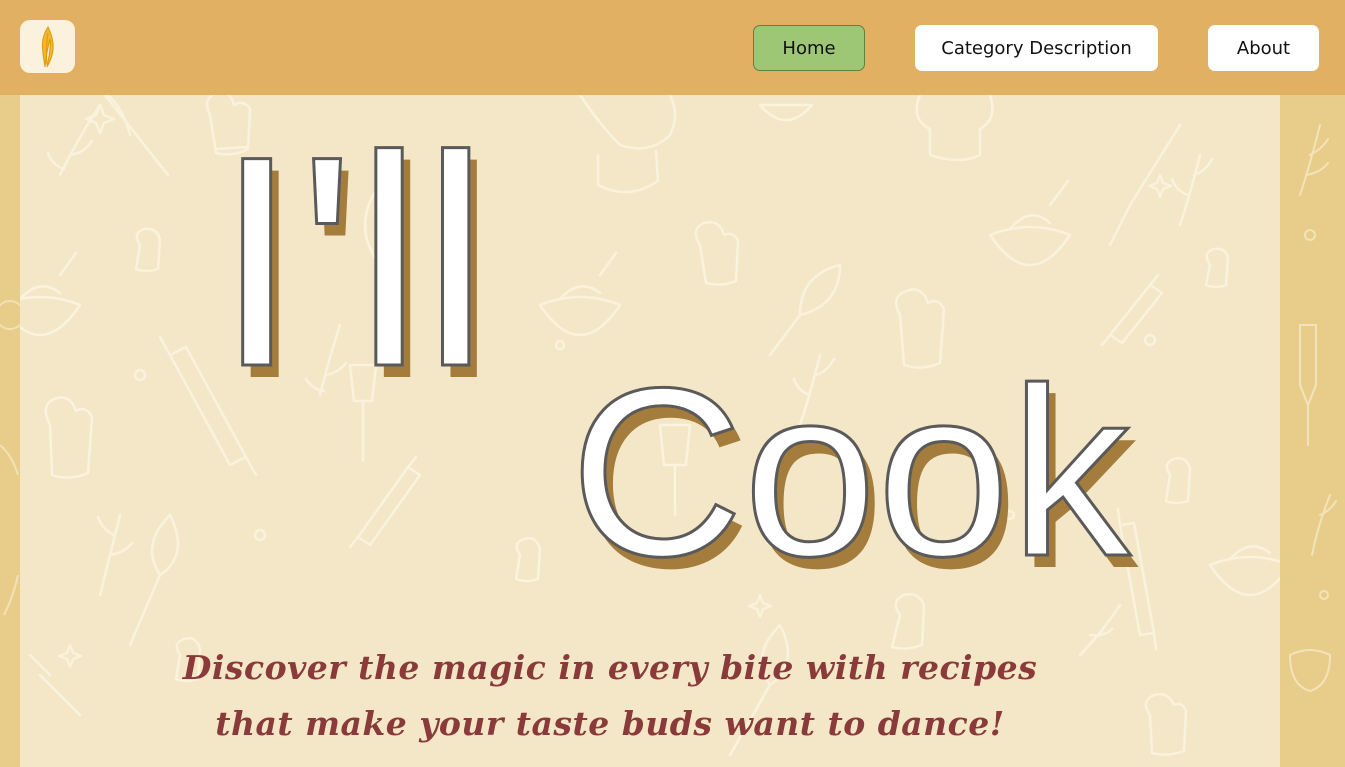 This screenshot has width=1345, height=767. What do you see at coordinates (610, 723) in the screenshot?
I see `tagline-line2: that make your taste buds want to dance!` at bounding box center [610, 723].